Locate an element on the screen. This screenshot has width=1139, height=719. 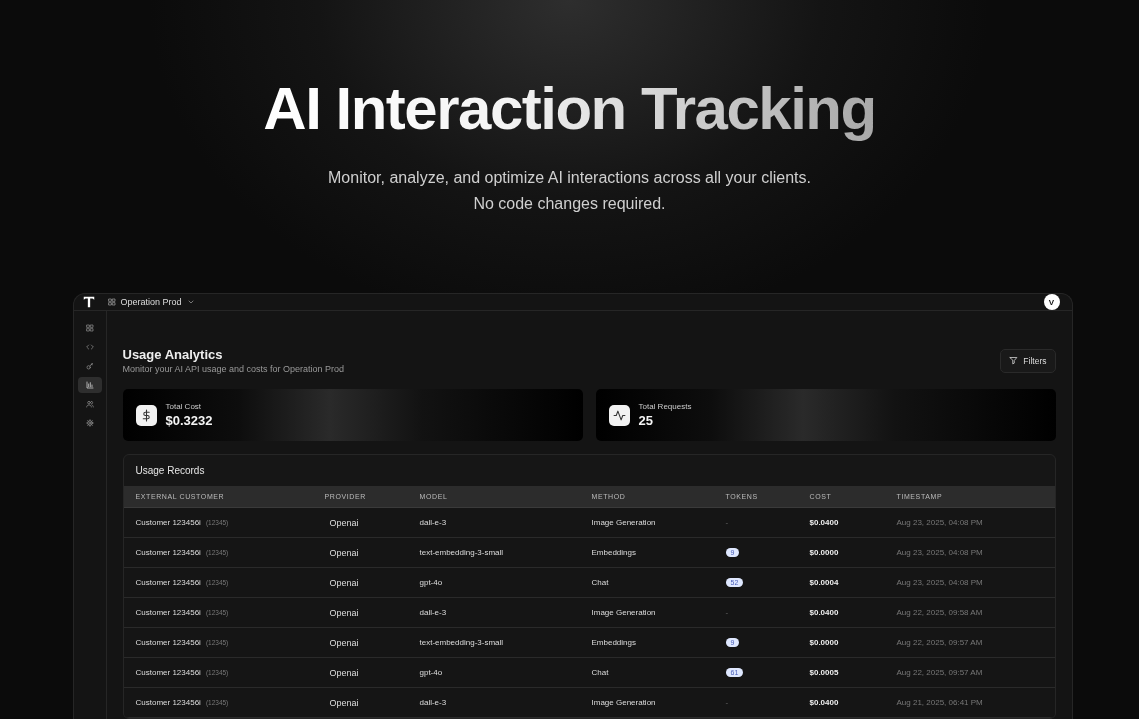
page-title: Usage Analytics is located at coordinates (173, 354).